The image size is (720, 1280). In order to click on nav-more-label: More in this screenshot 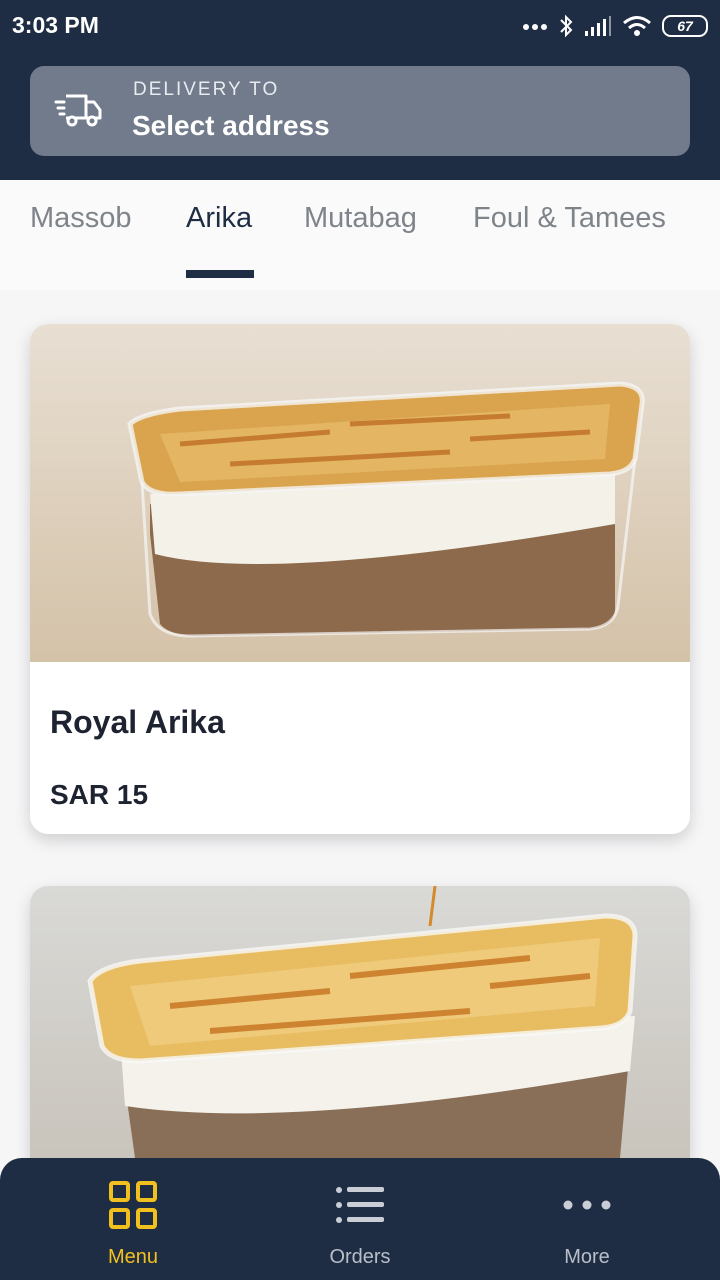, I will do `click(587, 1257)`.